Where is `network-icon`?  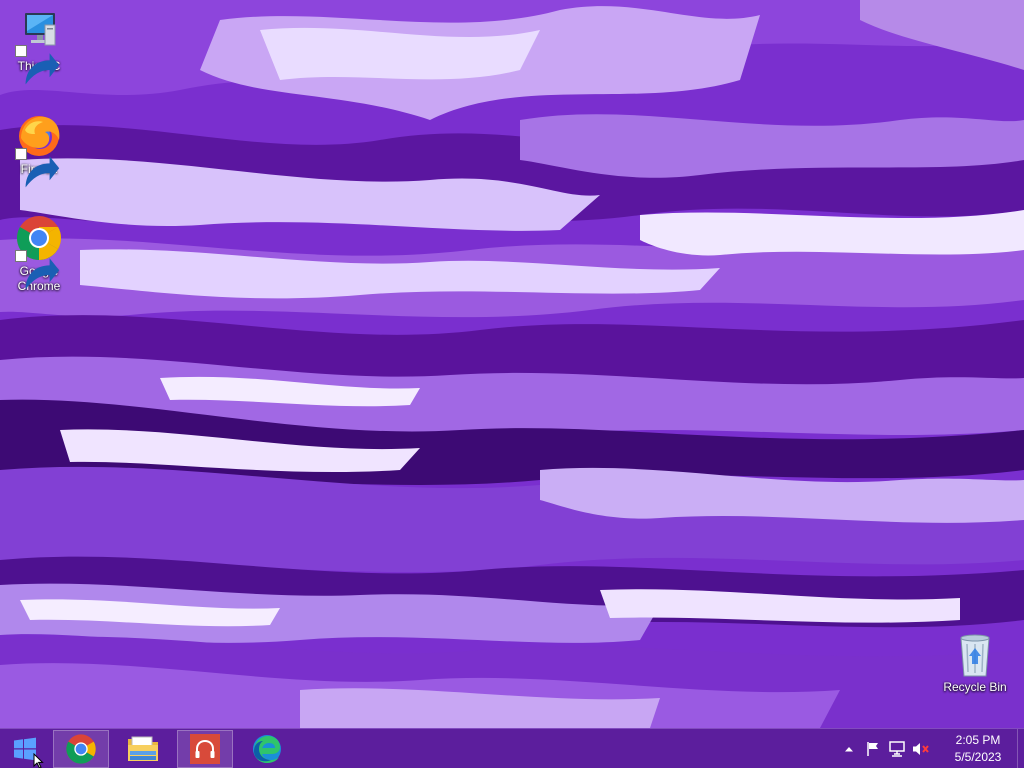
network-icon is located at coordinates (897, 749).